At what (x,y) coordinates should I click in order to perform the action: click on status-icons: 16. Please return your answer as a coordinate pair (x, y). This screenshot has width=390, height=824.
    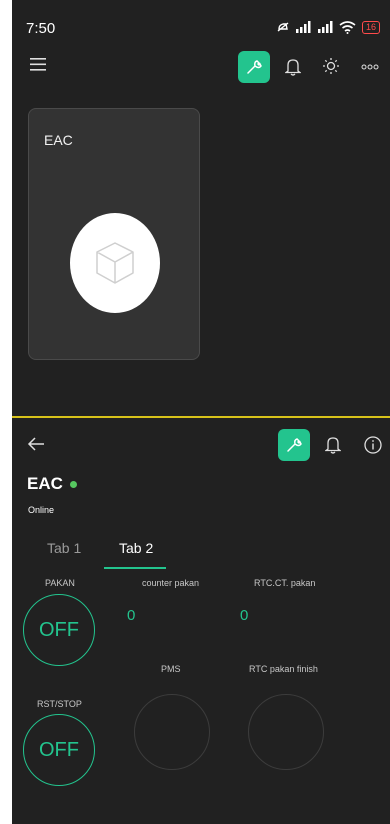
    Looking at the image, I should click on (327, 27).